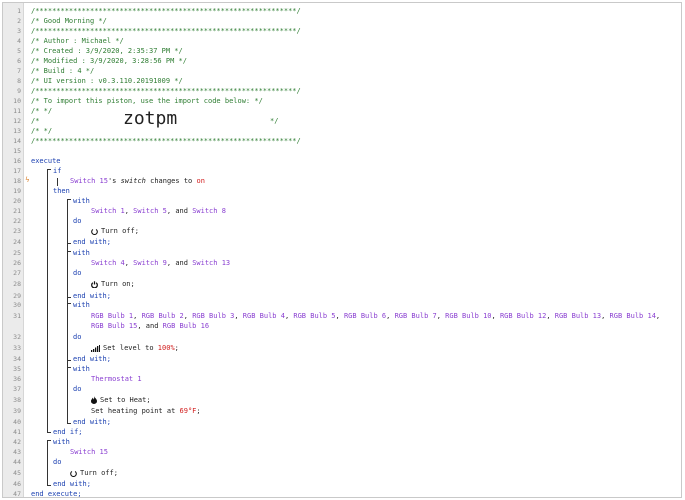  Describe the element at coordinates (160, 263) in the screenshot. I see `with2-devices: Switch 4, Switch 9, and Switch 13` at that location.